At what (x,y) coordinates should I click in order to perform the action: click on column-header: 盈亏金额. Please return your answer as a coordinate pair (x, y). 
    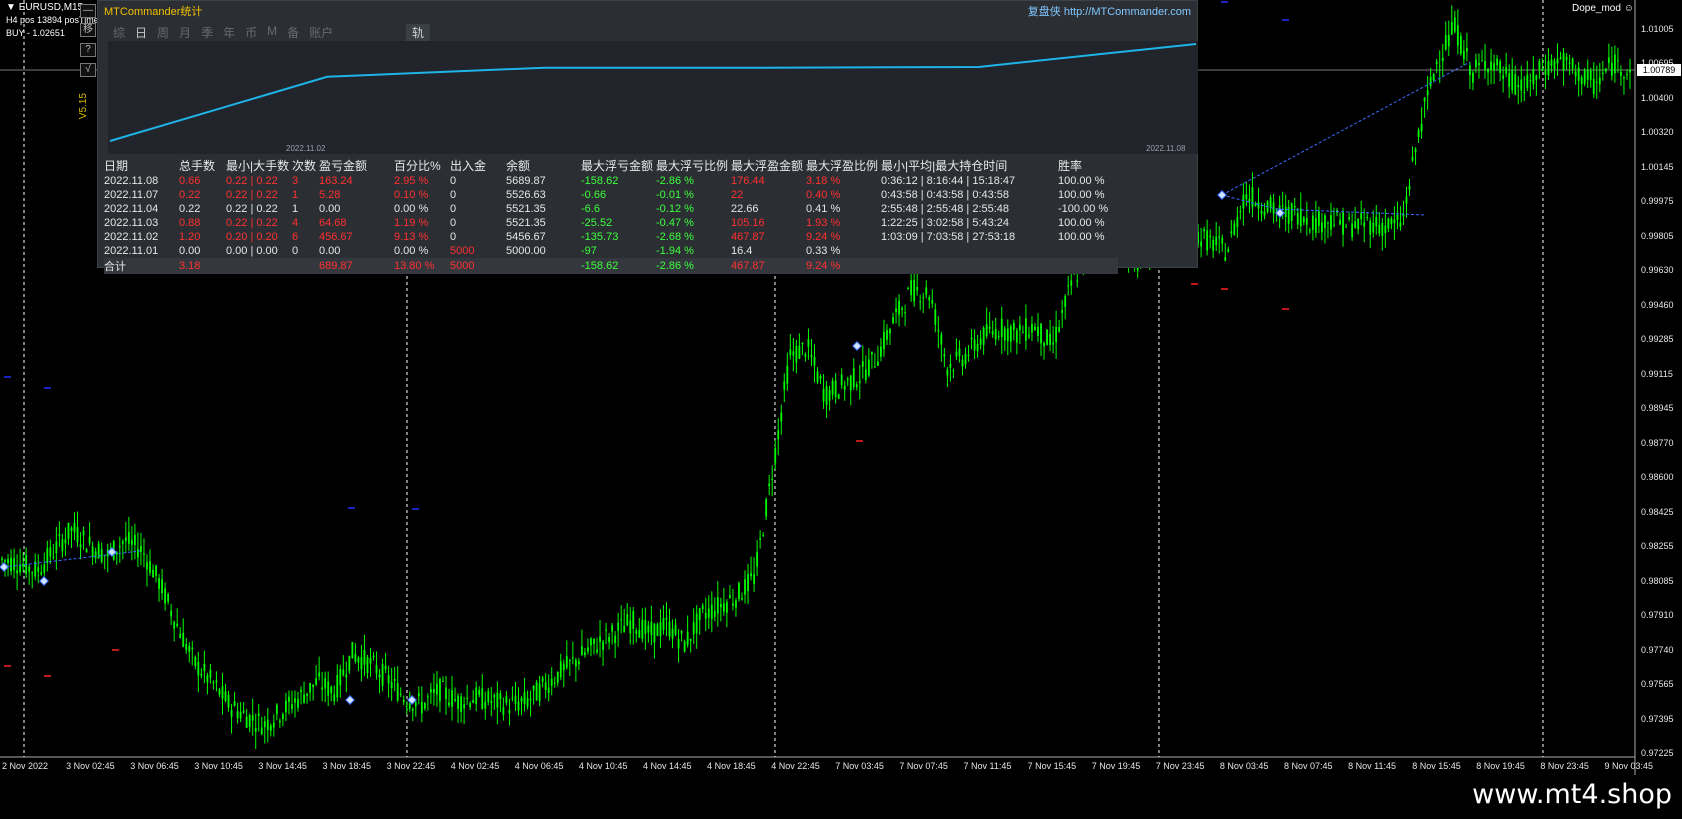
    Looking at the image, I should click on (343, 166).